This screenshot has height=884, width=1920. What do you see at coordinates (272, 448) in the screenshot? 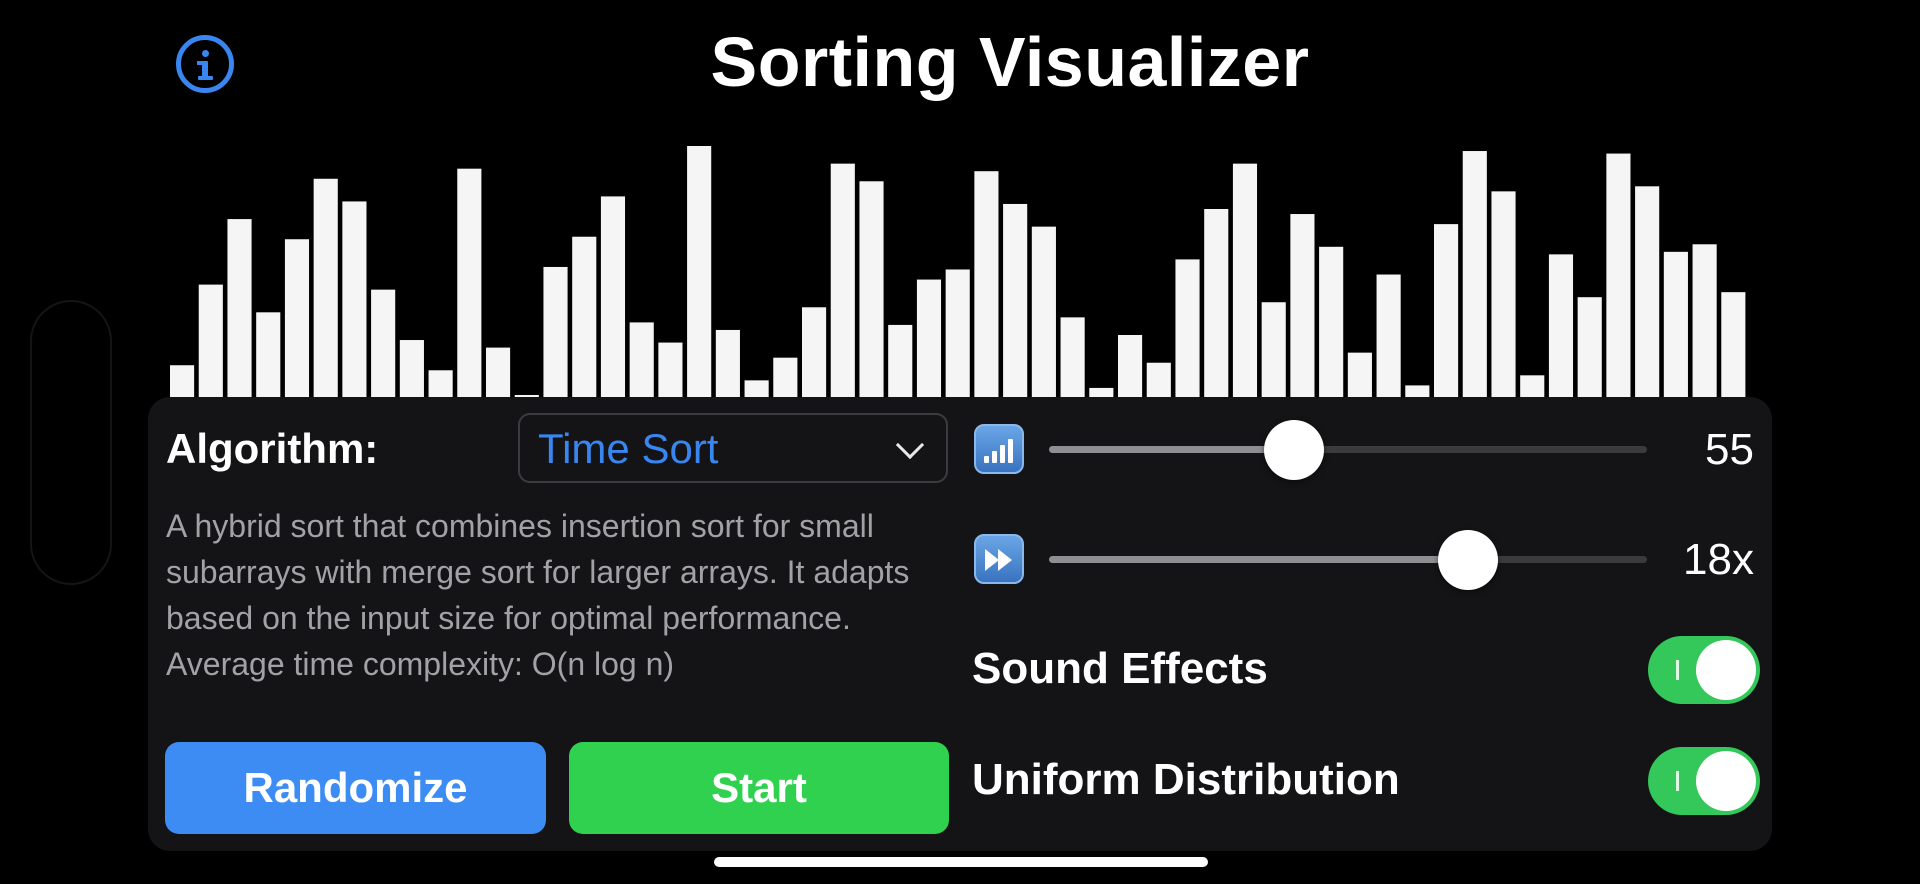
I see `algorithm-label: Algorithm:` at bounding box center [272, 448].